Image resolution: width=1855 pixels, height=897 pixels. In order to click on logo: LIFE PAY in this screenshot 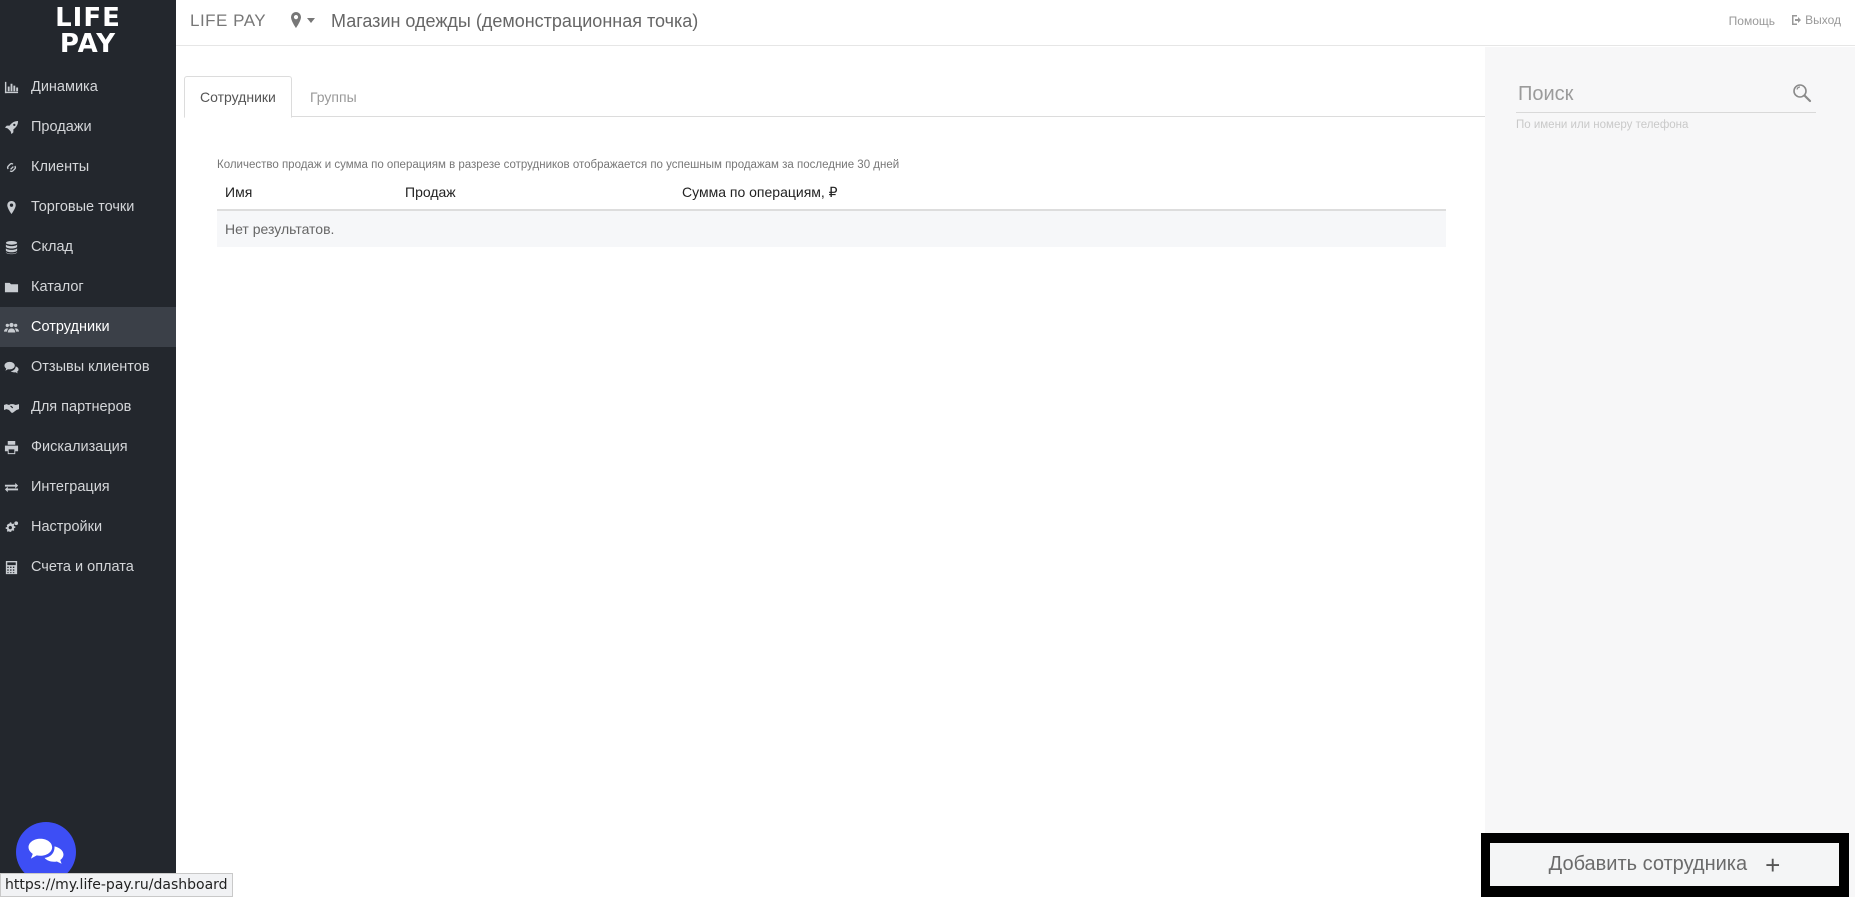, I will do `click(88, 31)`.